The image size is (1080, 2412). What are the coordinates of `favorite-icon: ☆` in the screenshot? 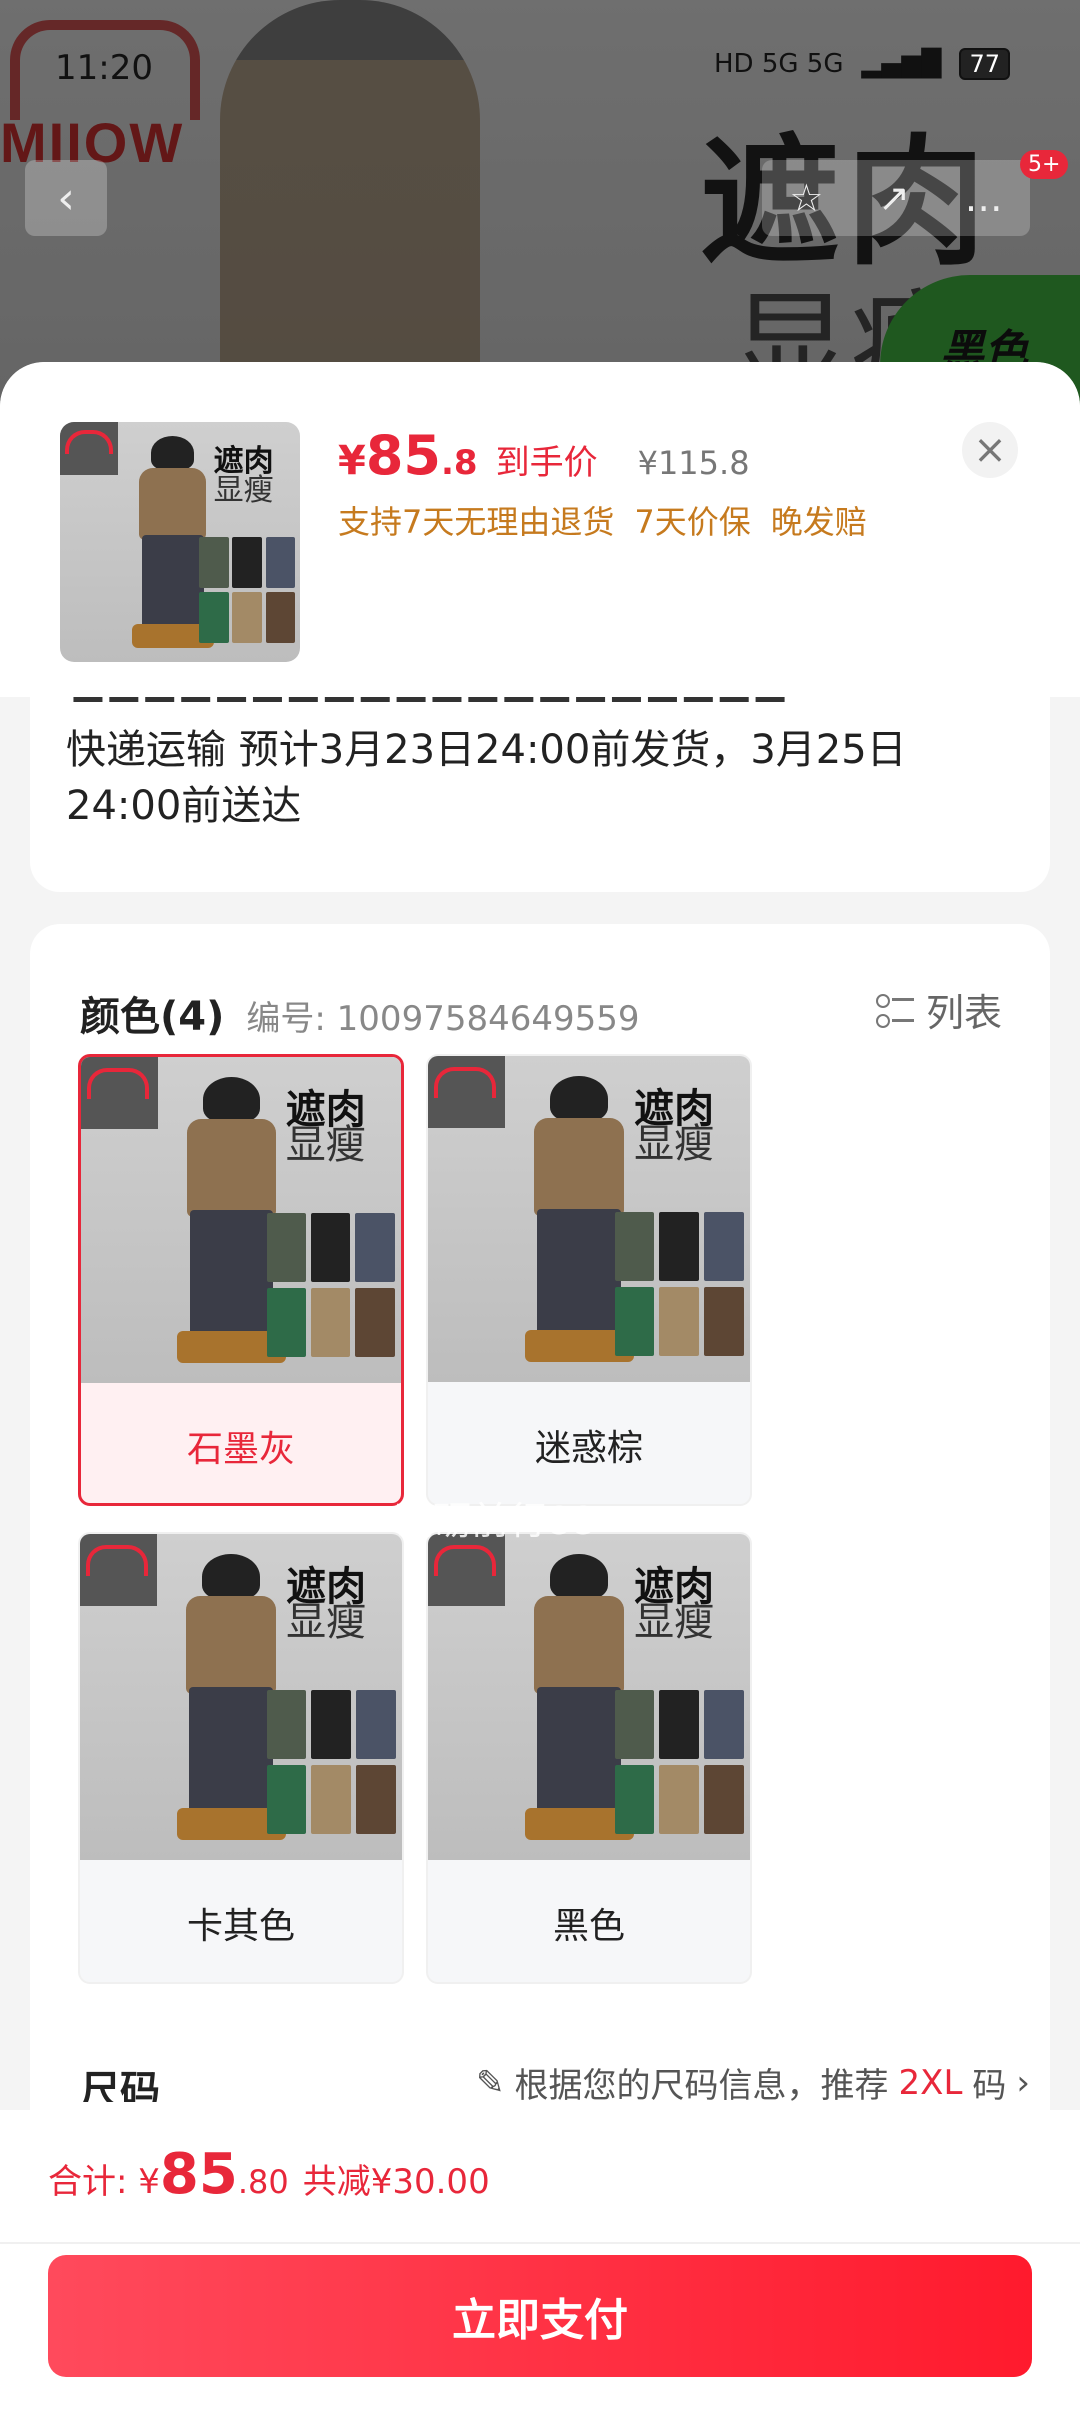 It's located at (806, 198).